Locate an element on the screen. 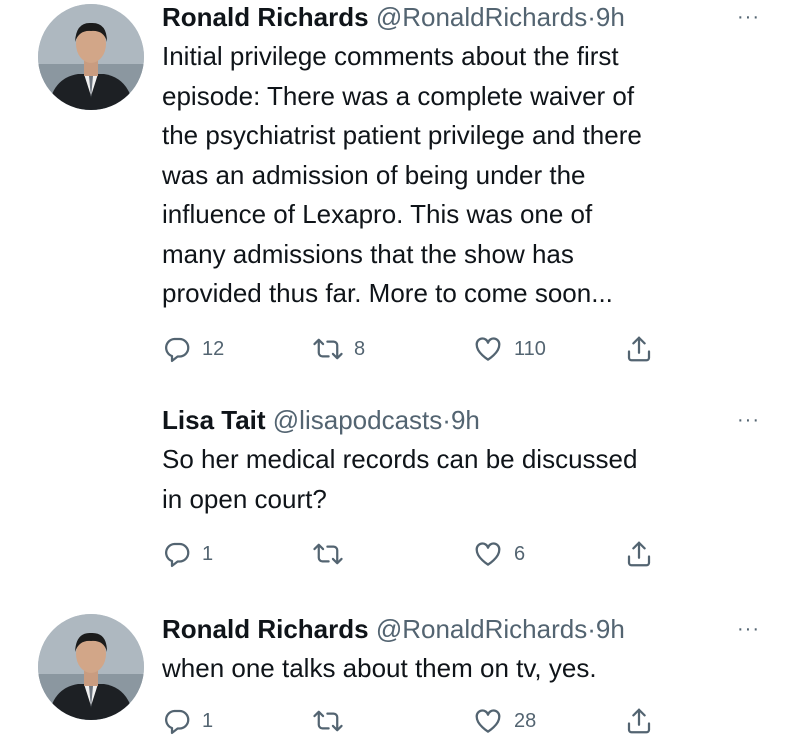  like-button: 6 is located at coordinates (498, 554).